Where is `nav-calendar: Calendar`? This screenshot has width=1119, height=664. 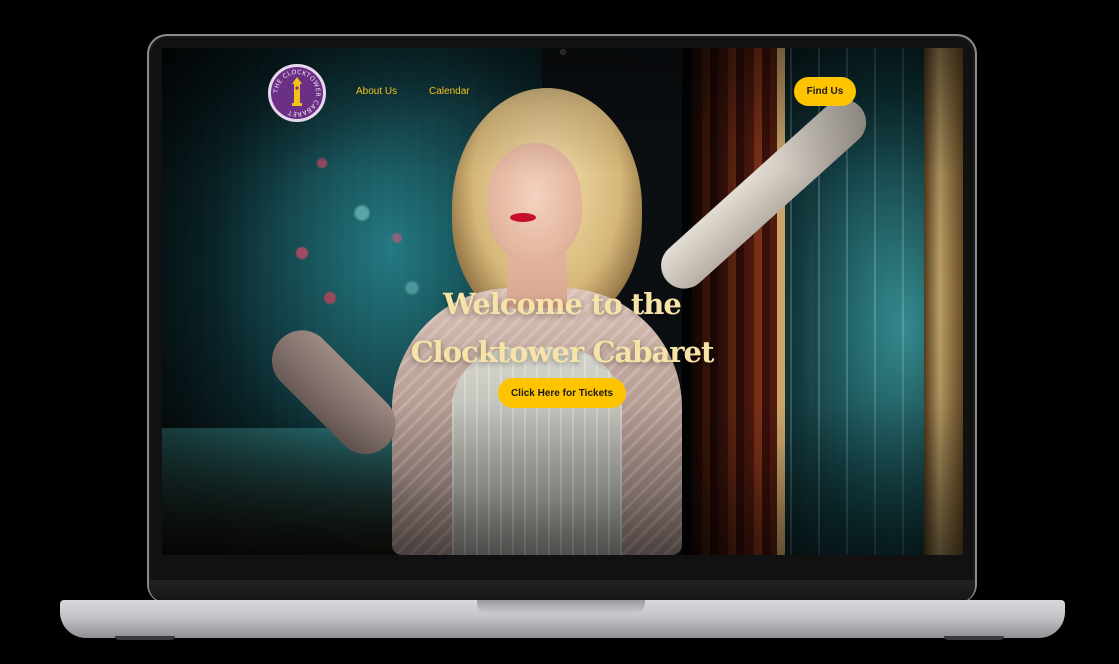 nav-calendar: Calendar is located at coordinates (449, 91).